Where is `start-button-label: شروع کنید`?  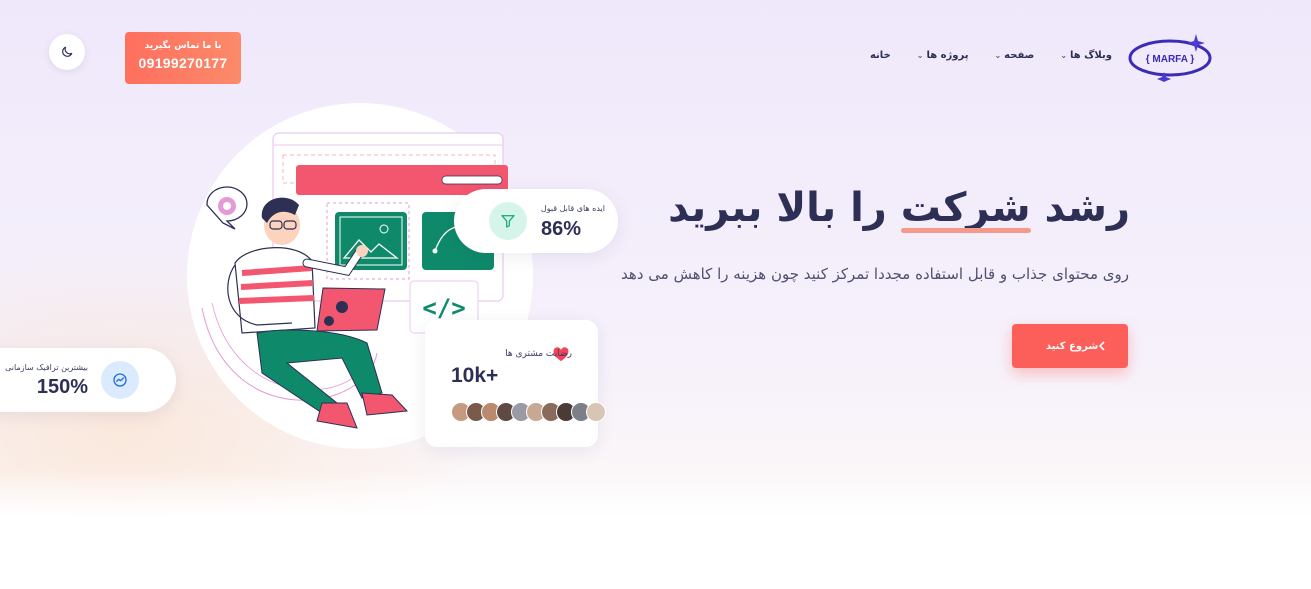 start-button-label: شروع کنید is located at coordinates (1072, 346).